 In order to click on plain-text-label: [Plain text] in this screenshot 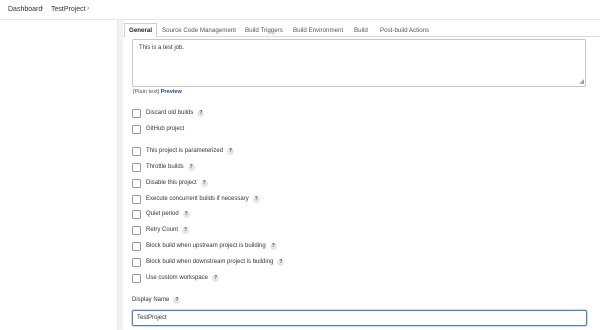, I will do `click(146, 92)`.